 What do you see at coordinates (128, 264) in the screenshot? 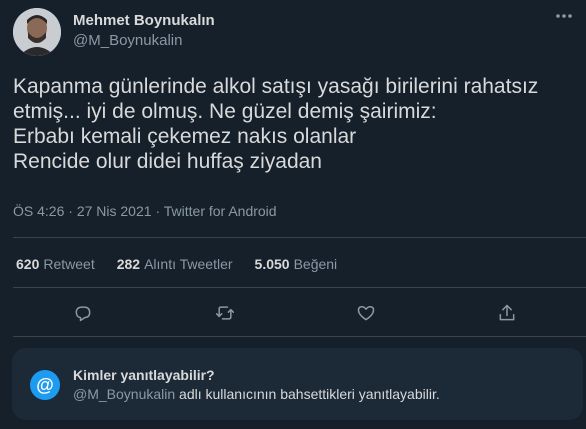
I see `quotes-count: 282` at bounding box center [128, 264].